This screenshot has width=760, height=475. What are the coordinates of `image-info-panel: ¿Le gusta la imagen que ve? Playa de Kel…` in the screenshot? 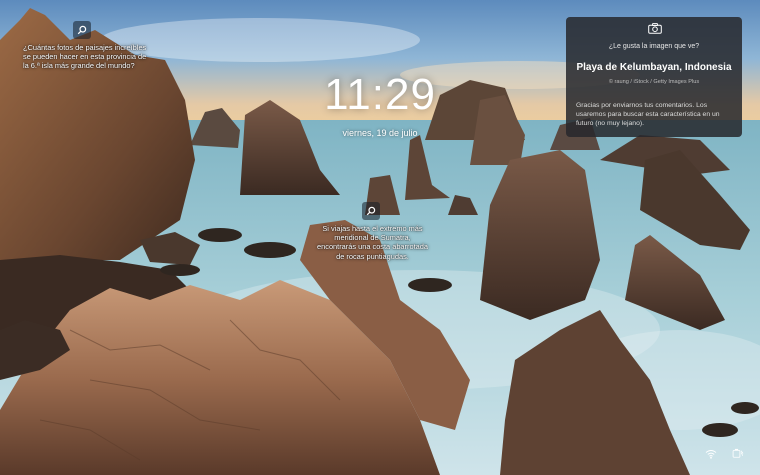 It's located at (654, 77).